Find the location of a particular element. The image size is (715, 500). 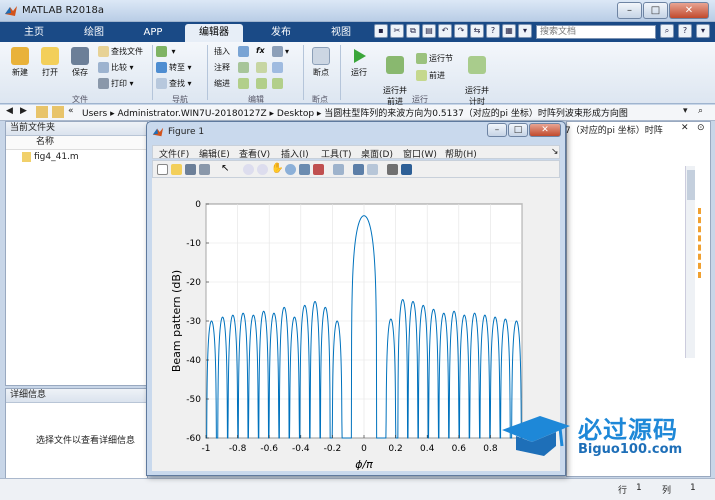

maximize-button: □ is located at coordinates (655, 10).